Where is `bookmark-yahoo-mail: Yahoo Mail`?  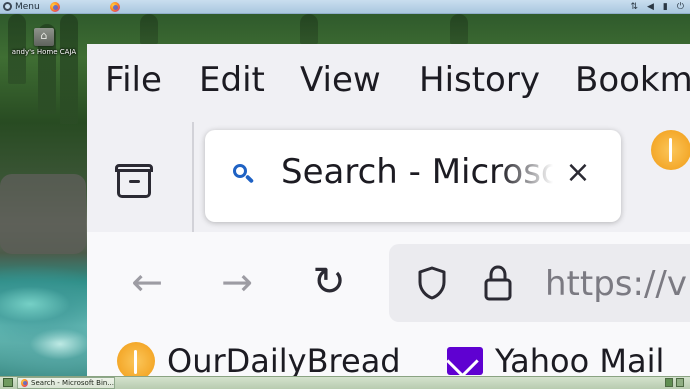 bookmark-yahoo-mail: Yahoo Mail is located at coordinates (555, 359).